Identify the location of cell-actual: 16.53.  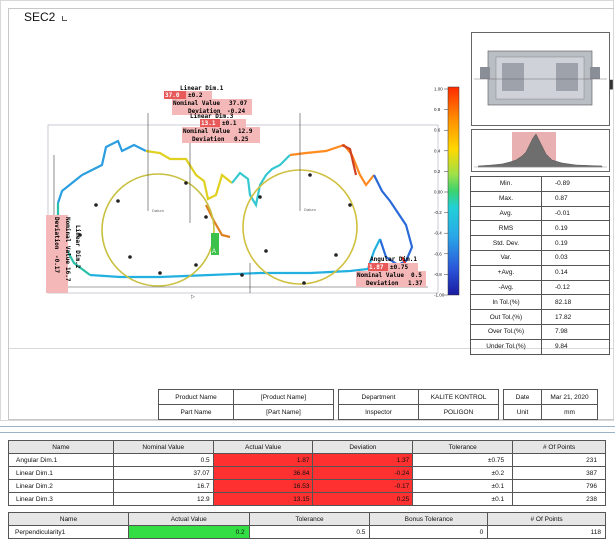
(263, 486).